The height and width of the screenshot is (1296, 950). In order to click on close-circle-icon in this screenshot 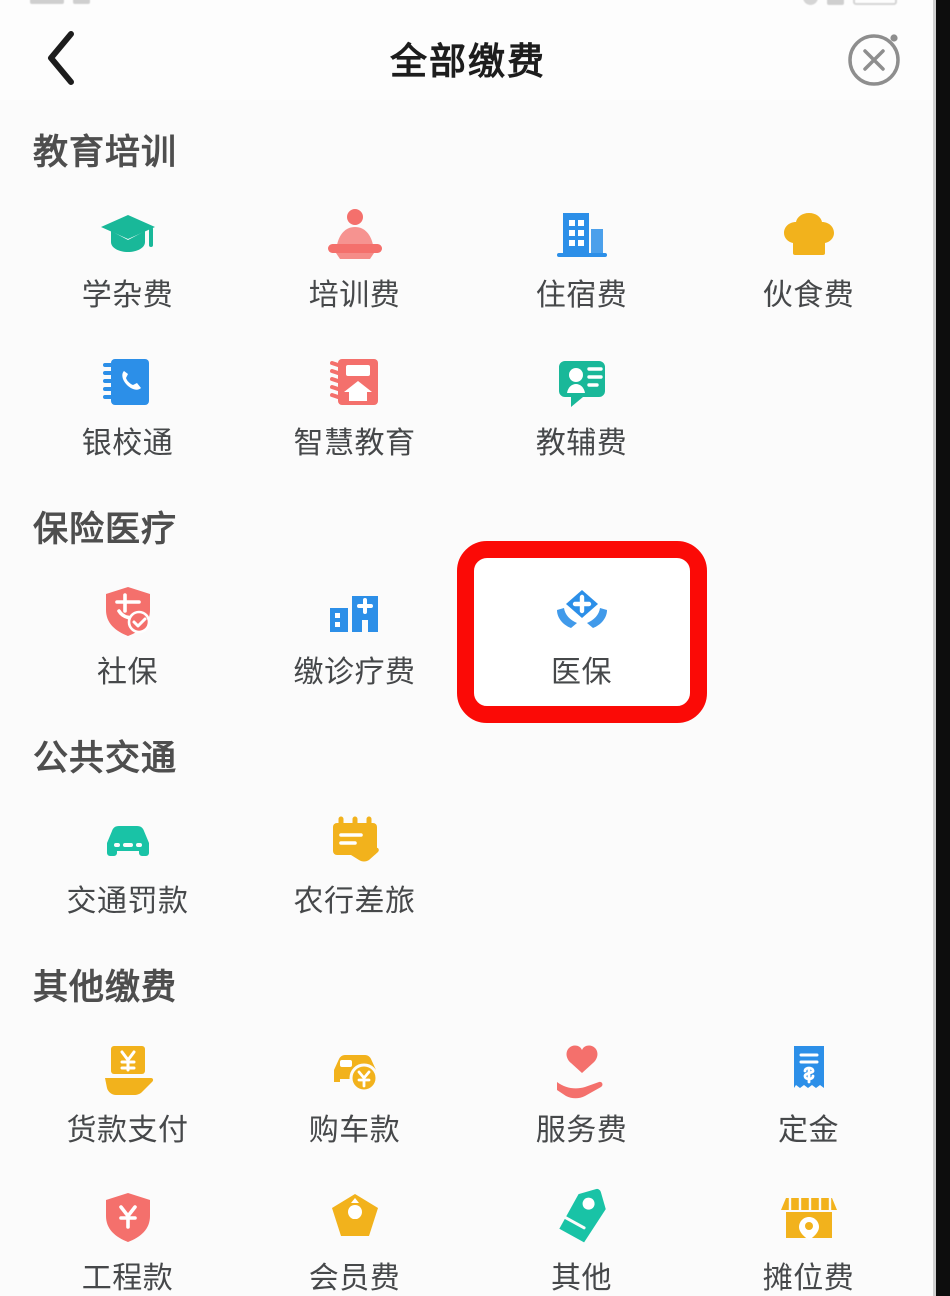, I will do `click(874, 60)`.